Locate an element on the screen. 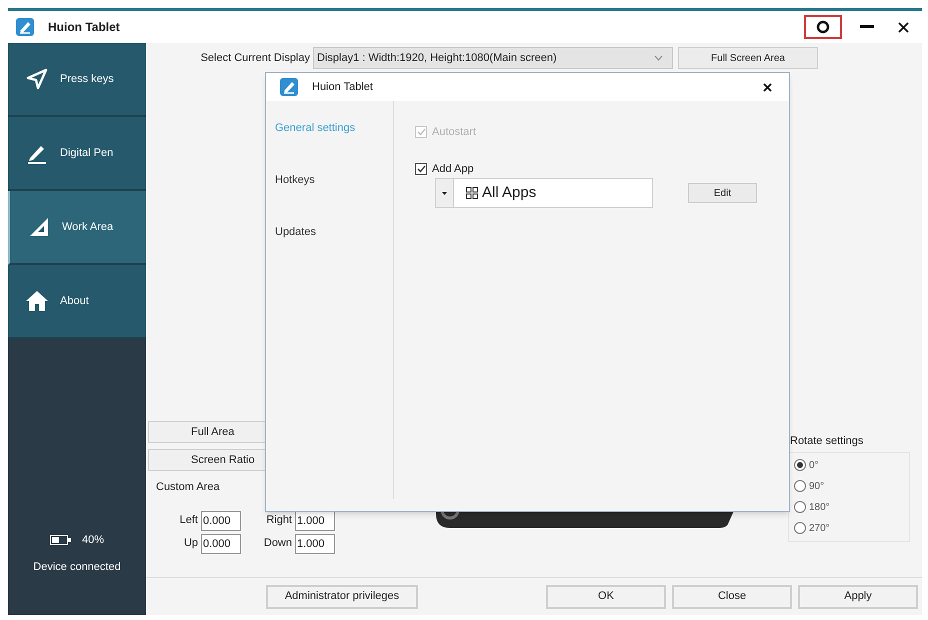  field-label: Right is located at coordinates (278, 520).